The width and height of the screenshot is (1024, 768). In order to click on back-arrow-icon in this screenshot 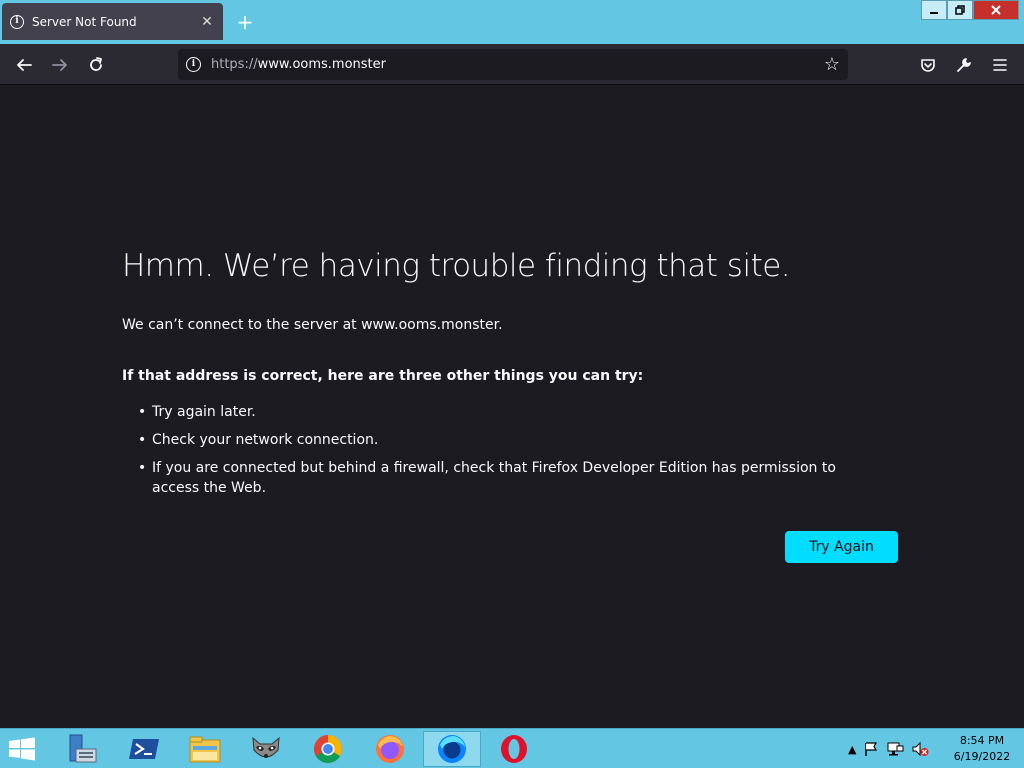, I will do `click(24, 65)`.